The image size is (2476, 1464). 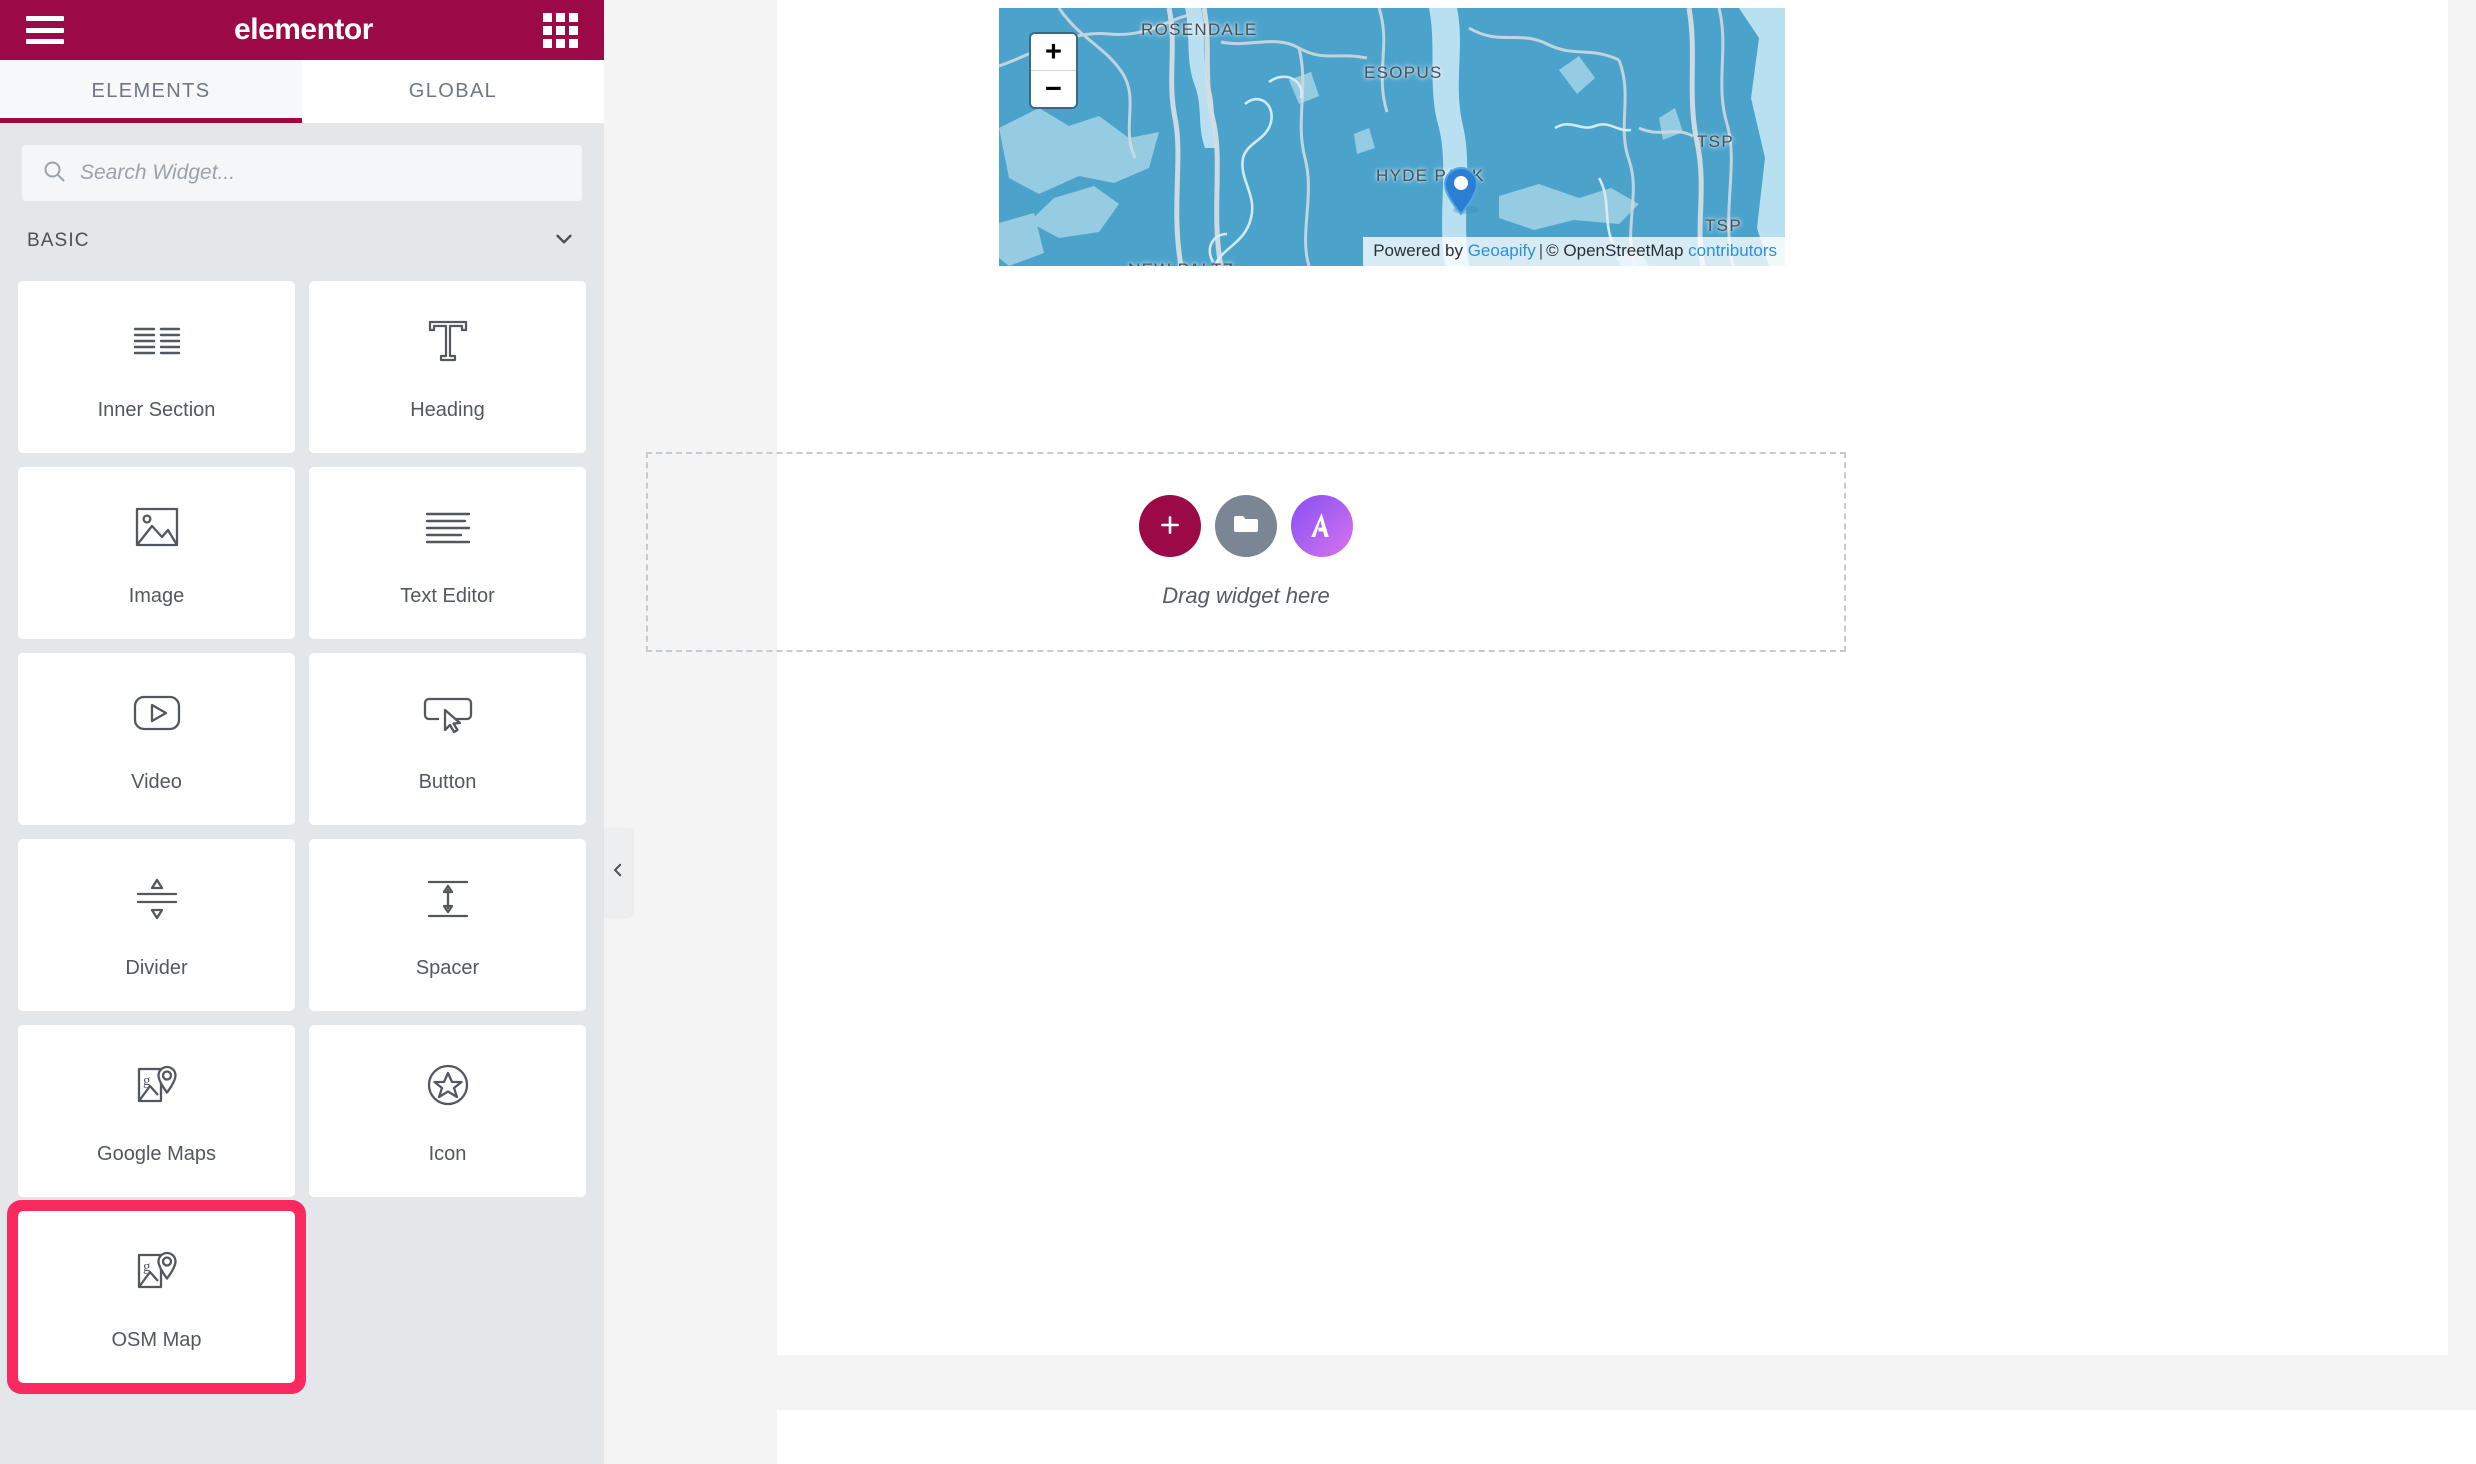 I want to click on map-label-esopus: ESOPUS, so click(x=1403, y=72).